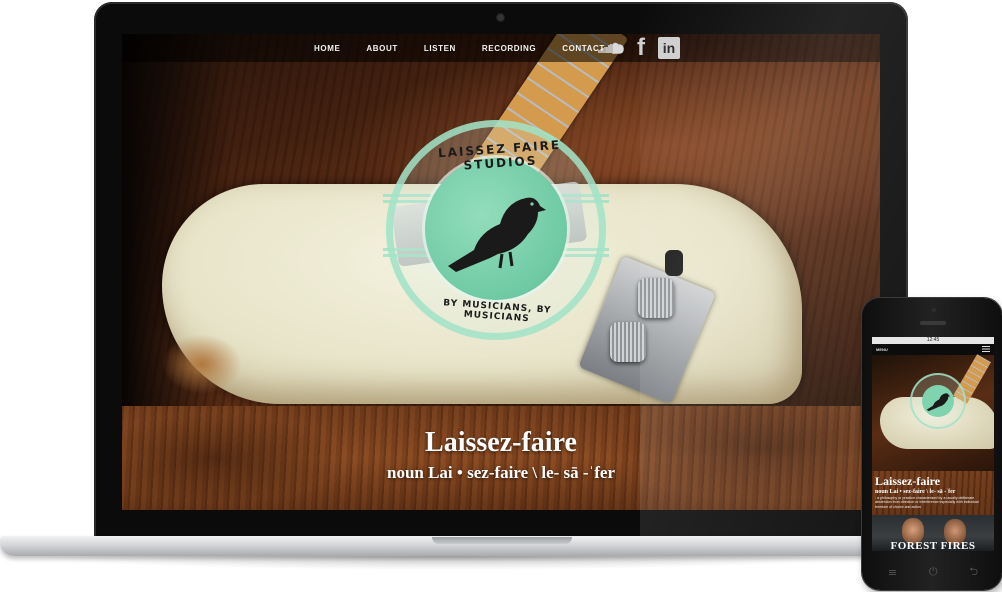 The image size is (1002, 592). I want to click on nav-home: HOME, so click(327, 48).